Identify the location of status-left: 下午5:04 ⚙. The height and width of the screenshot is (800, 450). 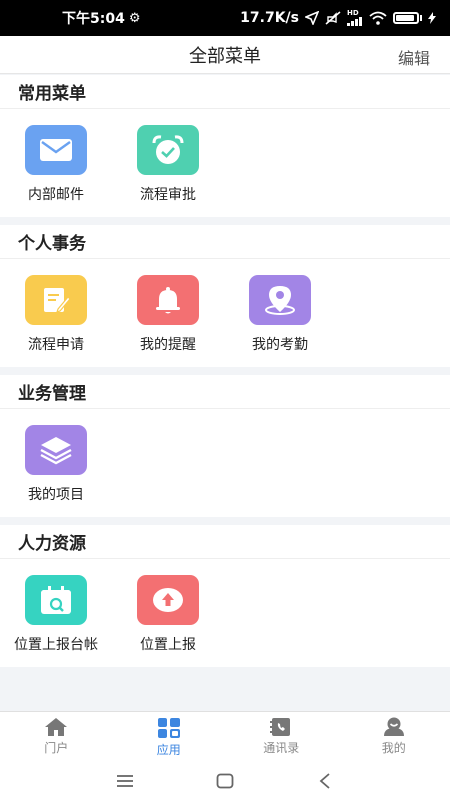
(101, 18).